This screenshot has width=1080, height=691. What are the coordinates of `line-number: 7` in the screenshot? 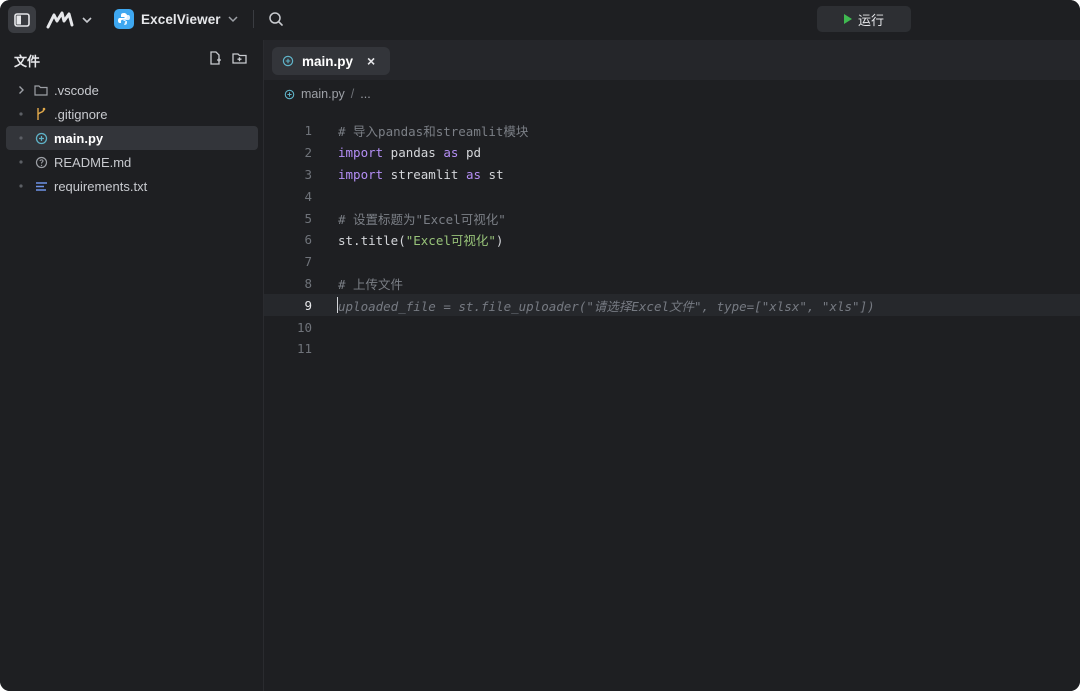 It's located at (308, 262).